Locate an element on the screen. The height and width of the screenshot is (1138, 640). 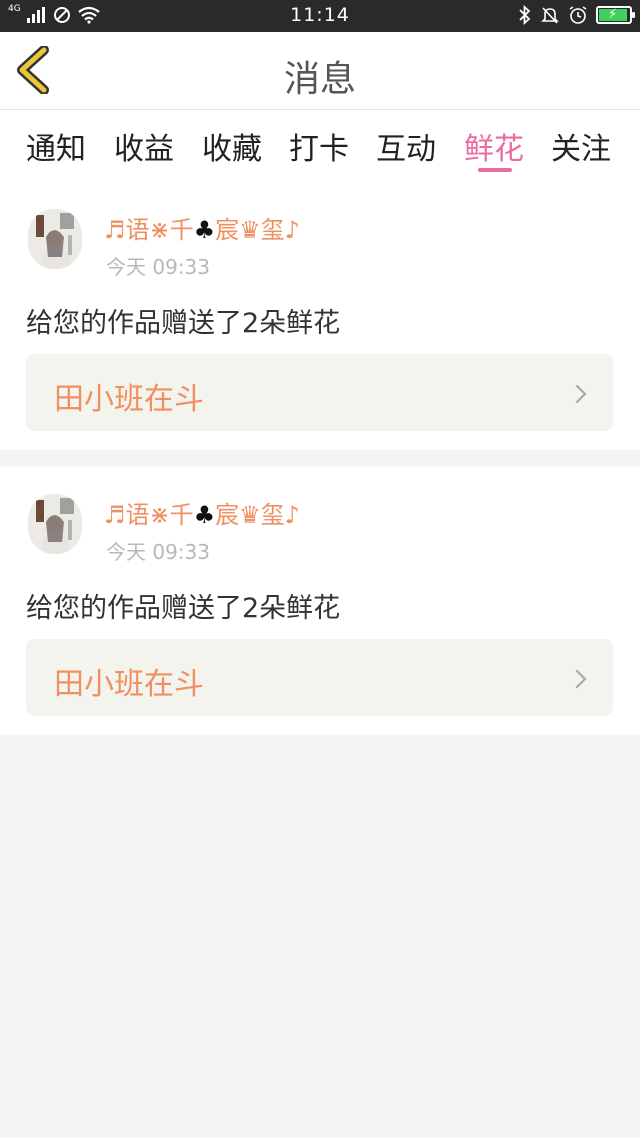
status-right: ⚡ is located at coordinates (576, 15).